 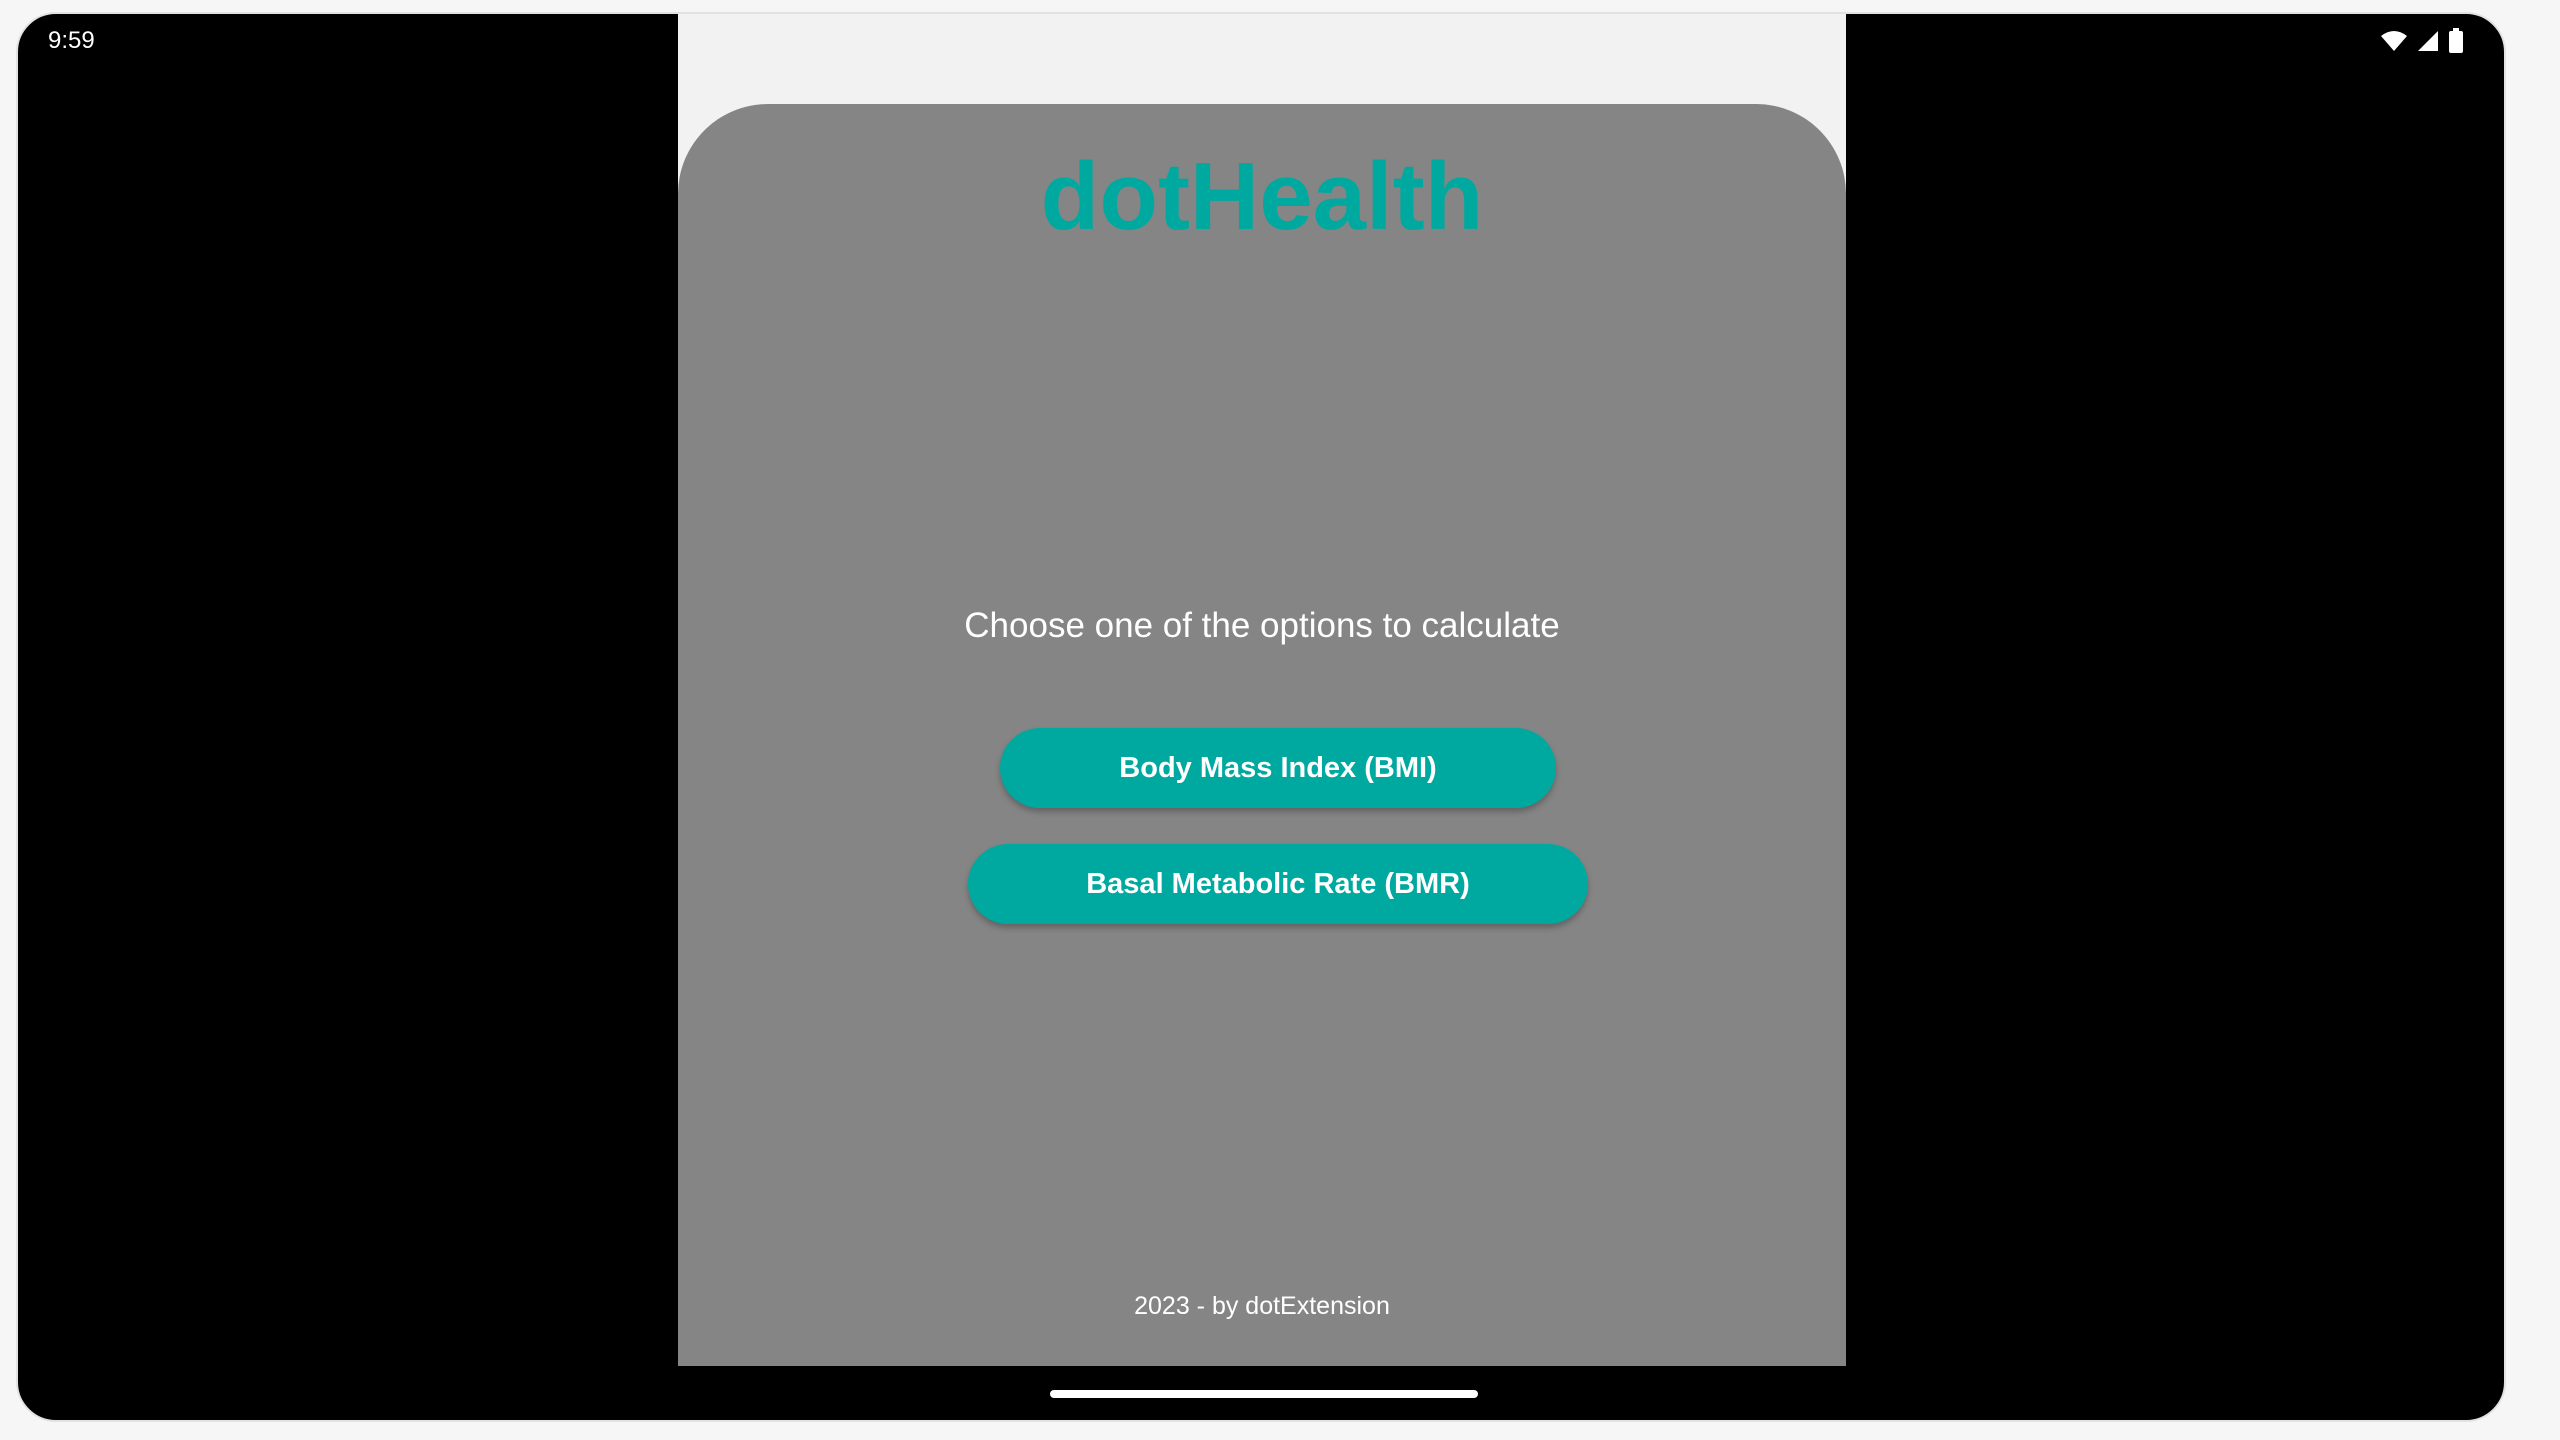 What do you see at coordinates (1264, 1394) in the screenshot?
I see `home-indicator` at bounding box center [1264, 1394].